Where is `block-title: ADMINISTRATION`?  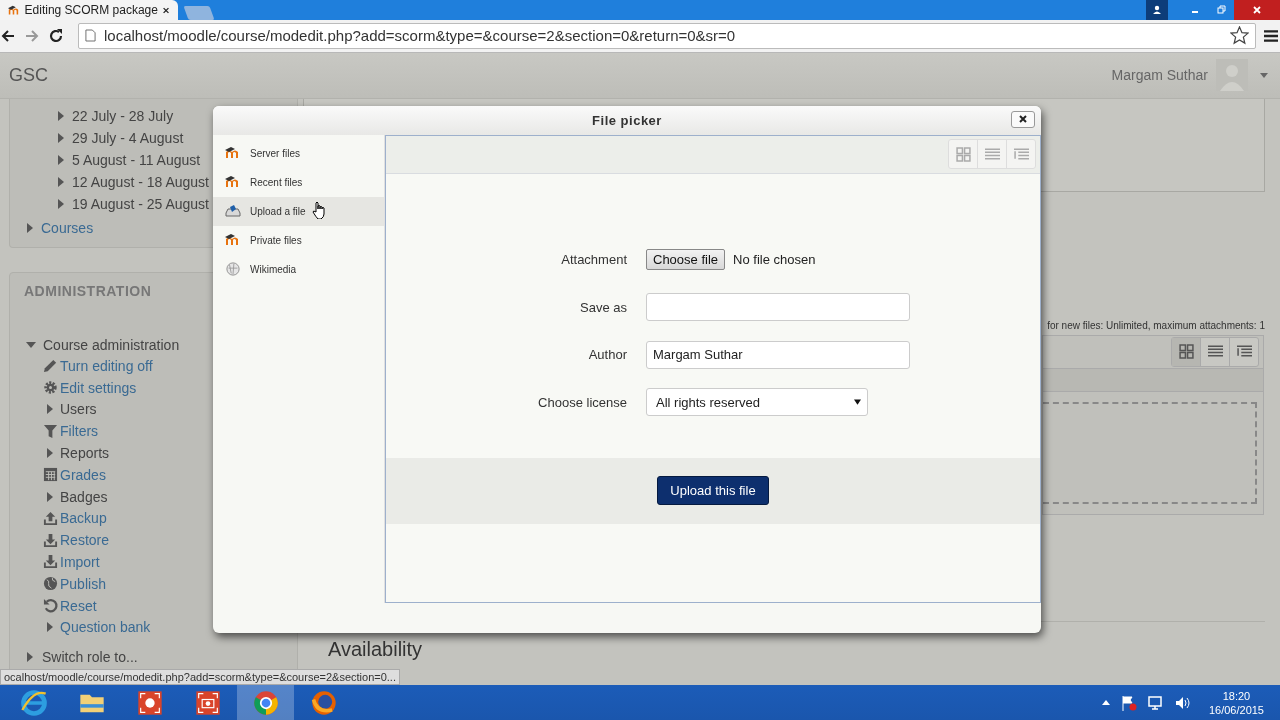
block-title: ADMINISTRATION is located at coordinates (88, 290).